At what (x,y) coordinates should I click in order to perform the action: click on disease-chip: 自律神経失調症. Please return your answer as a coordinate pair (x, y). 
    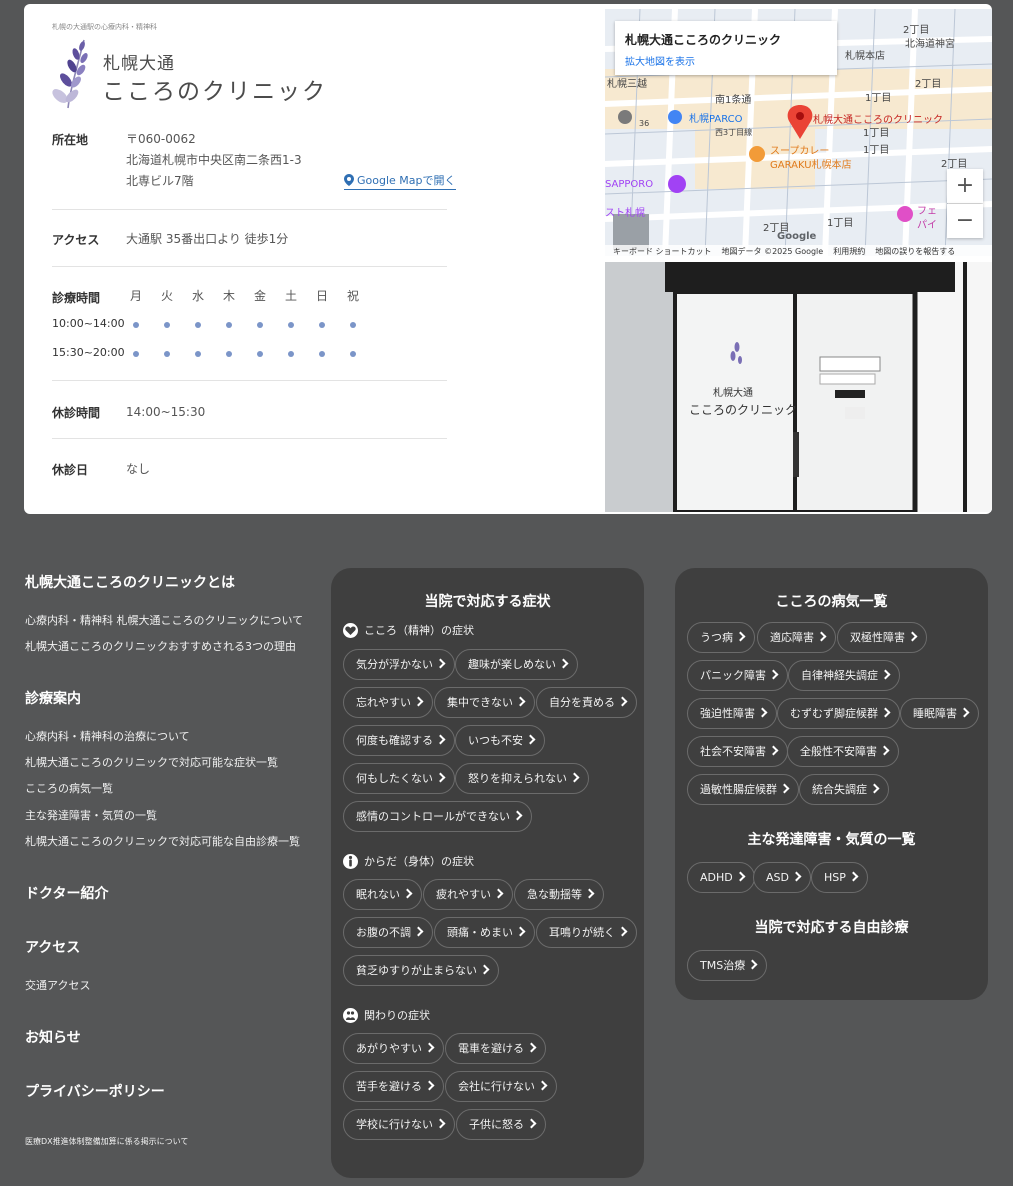
    Looking at the image, I should click on (844, 675).